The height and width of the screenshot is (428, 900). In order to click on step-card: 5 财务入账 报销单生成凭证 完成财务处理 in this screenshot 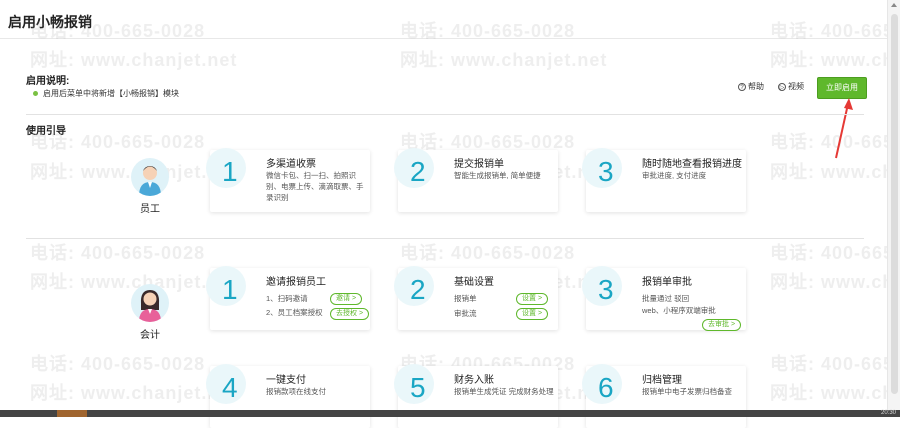, I will do `click(476, 396)`.